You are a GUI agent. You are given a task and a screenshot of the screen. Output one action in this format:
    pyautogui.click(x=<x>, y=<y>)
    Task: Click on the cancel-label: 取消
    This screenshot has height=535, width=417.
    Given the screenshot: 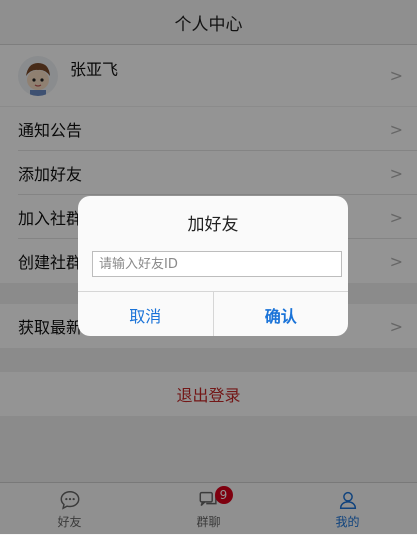 What is the action you would take?
    pyautogui.click(x=145, y=316)
    